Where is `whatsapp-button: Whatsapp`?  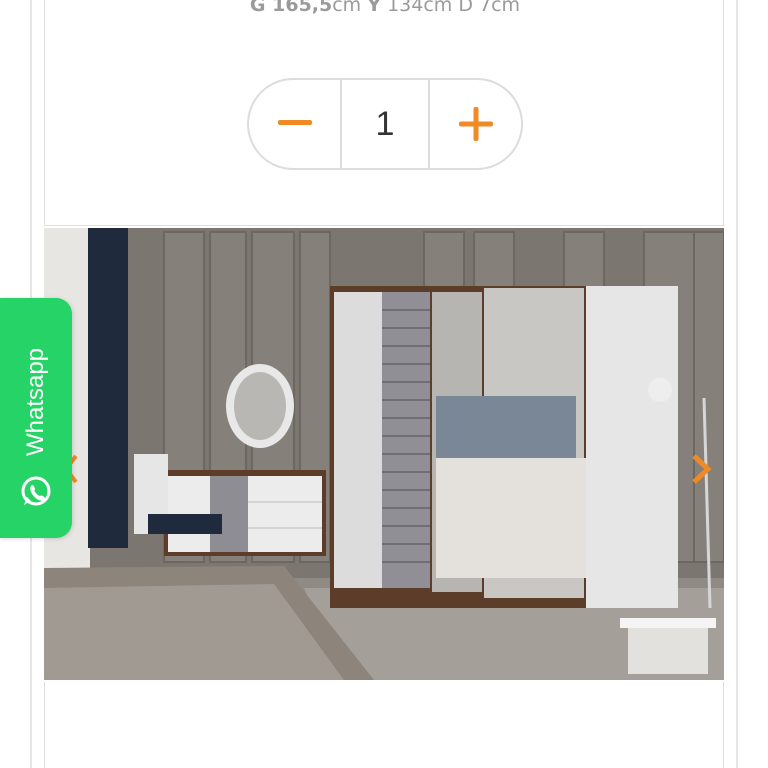
whatsapp-button: Whatsapp is located at coordinates (36, 418).